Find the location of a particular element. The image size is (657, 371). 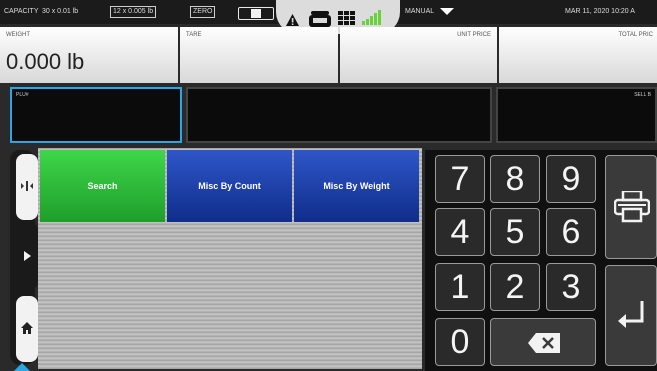

split-arrows-icon is located at coordinates (27, 186).